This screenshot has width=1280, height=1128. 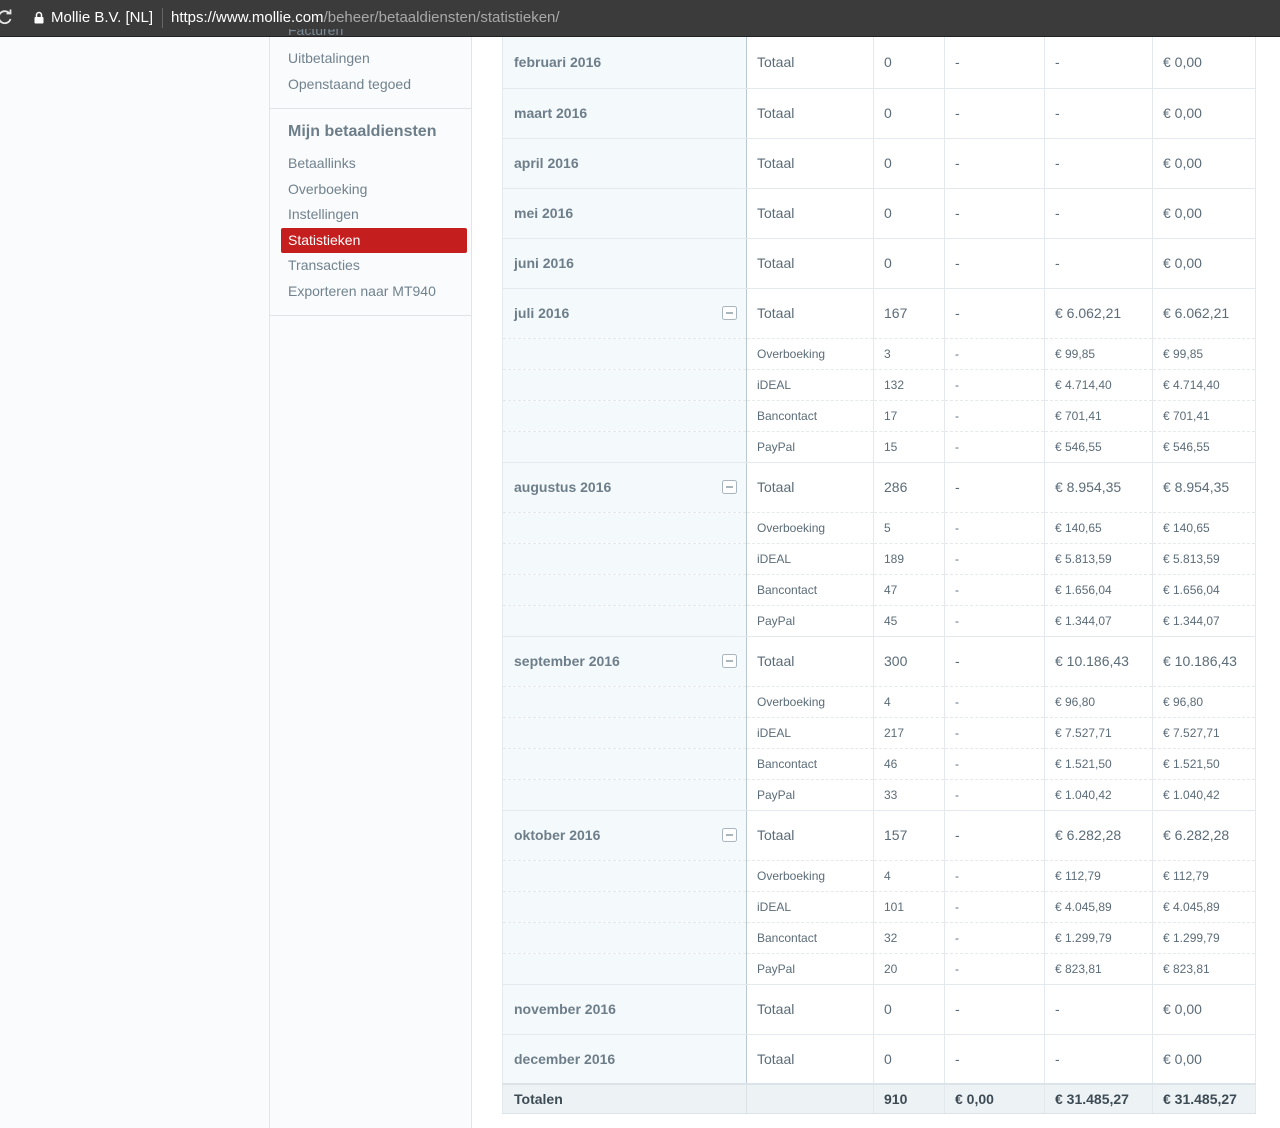 What do you see at coordinates (1098, 1098) in the screenshot?
I see `totals-amount: € 31.485,27` at bounding box center [1098, 1098].